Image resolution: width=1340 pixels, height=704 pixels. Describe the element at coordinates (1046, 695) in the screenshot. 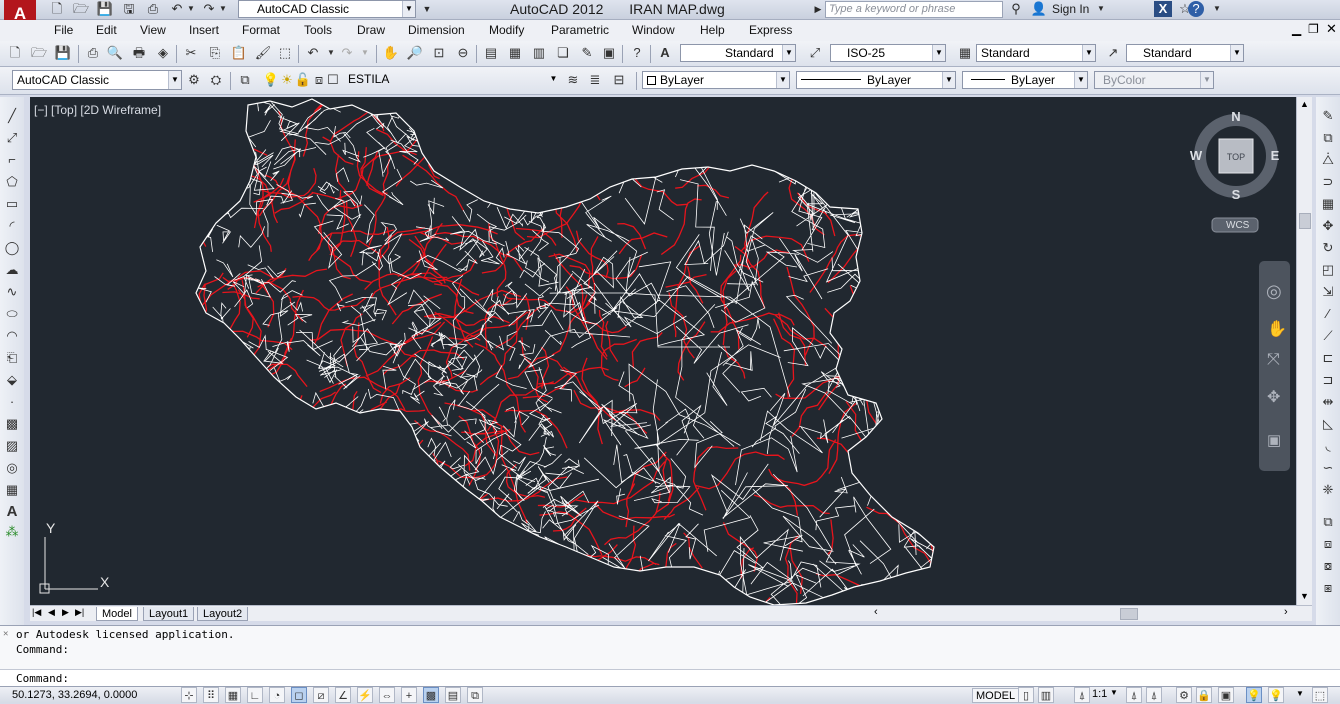

I see `quick-view-drawings-icon: ▥` at that location.